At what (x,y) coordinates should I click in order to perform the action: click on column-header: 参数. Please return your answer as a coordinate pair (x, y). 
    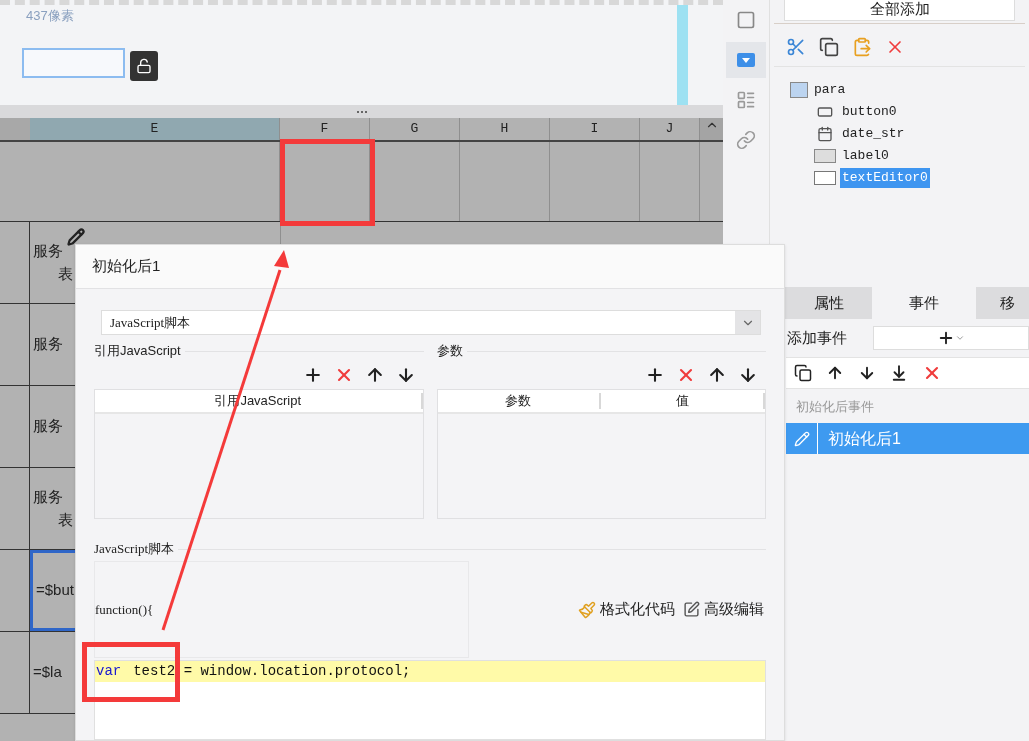
    Looking at the image, I should click on (519, 401).